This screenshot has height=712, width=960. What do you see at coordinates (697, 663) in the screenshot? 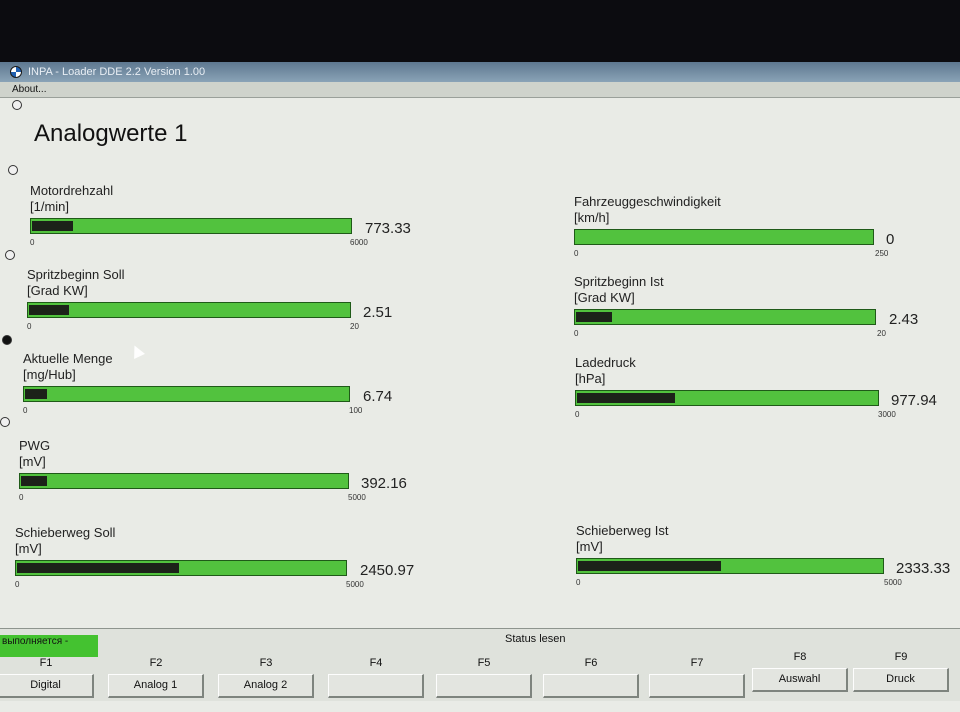
I see `fkey-number: F7` at bounding box center [697, 663].